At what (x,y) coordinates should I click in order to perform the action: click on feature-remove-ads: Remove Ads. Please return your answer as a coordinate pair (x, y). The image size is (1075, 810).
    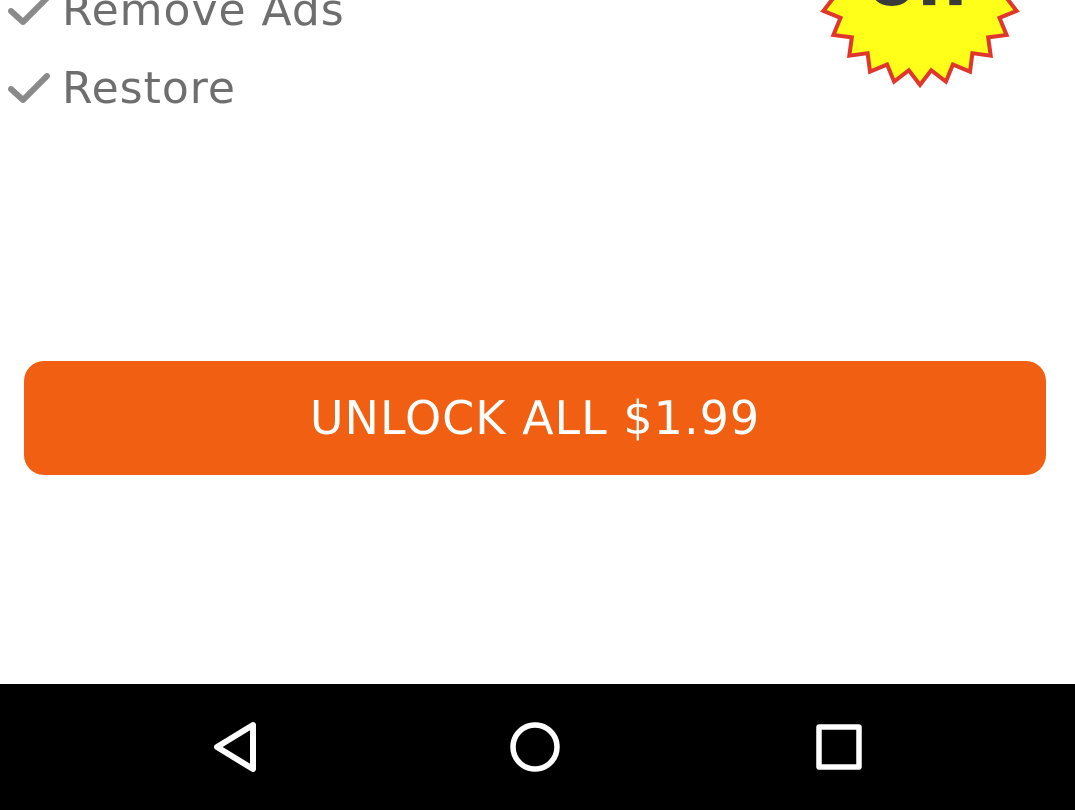
    Looking at the image, I should click on (176, 20).